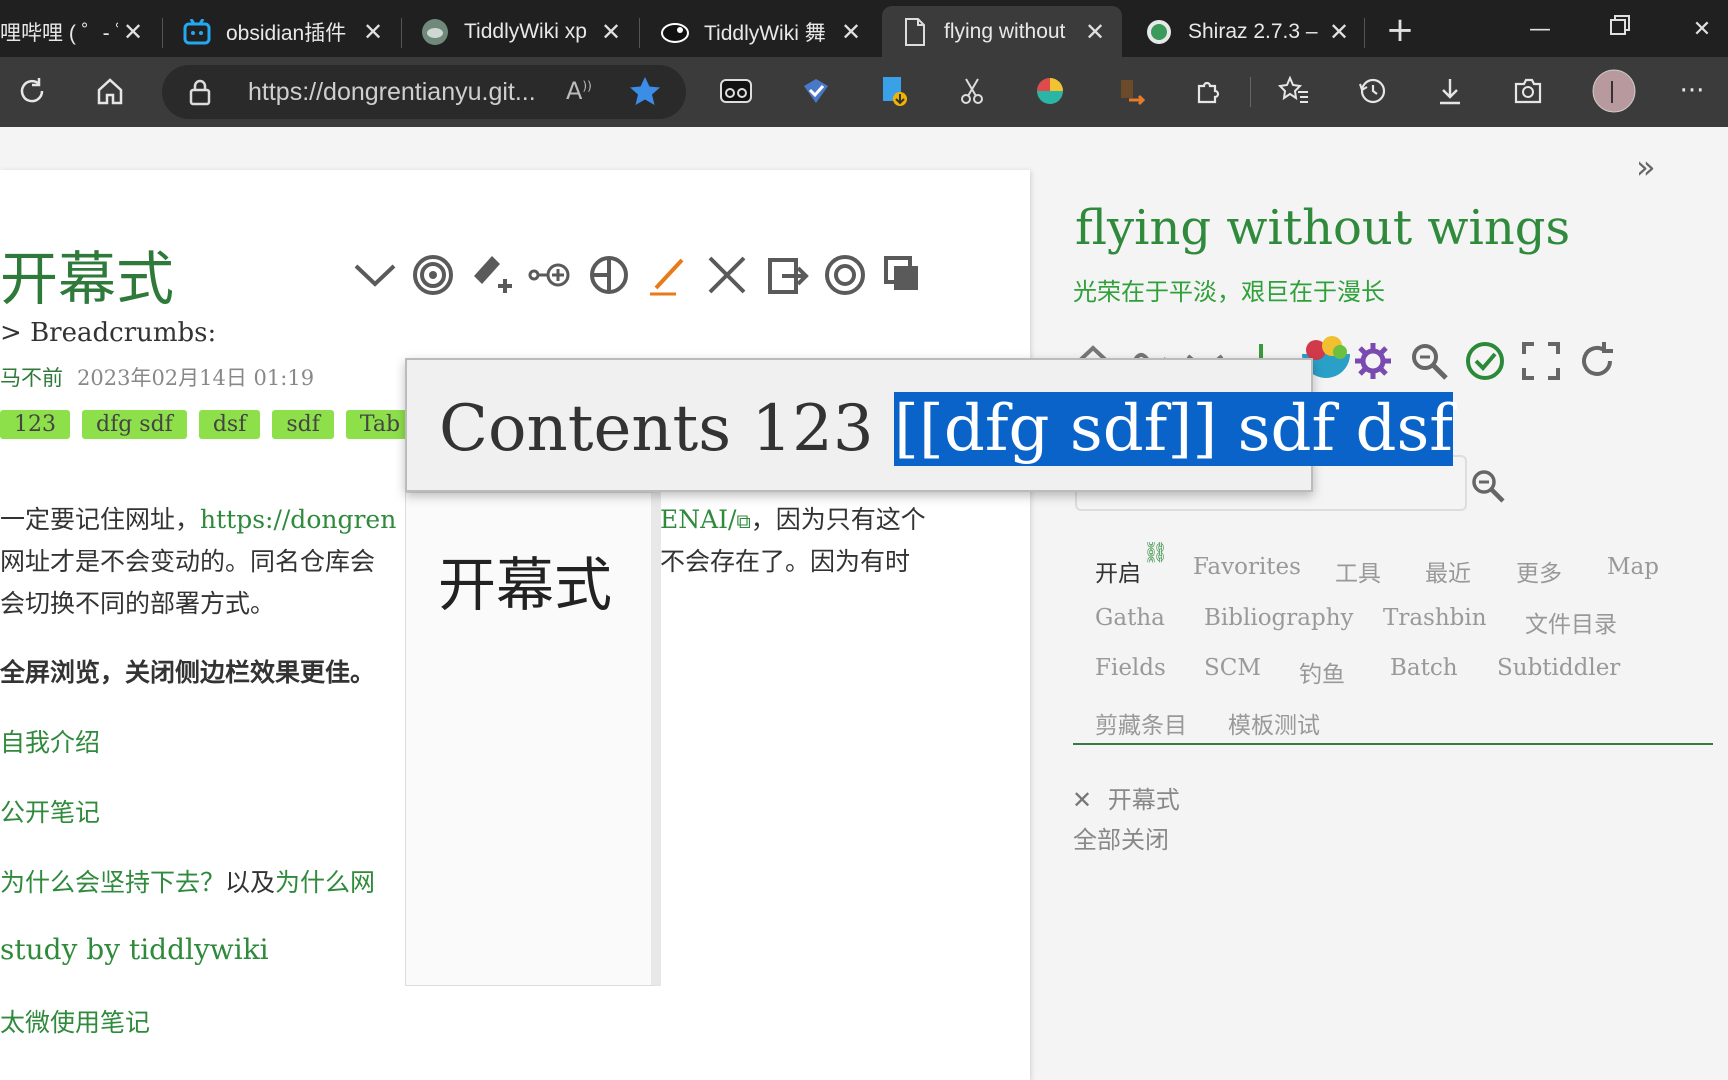  Describe the element at coordinates (110, 91) in the screenshot. I see `home-icon` at that location.